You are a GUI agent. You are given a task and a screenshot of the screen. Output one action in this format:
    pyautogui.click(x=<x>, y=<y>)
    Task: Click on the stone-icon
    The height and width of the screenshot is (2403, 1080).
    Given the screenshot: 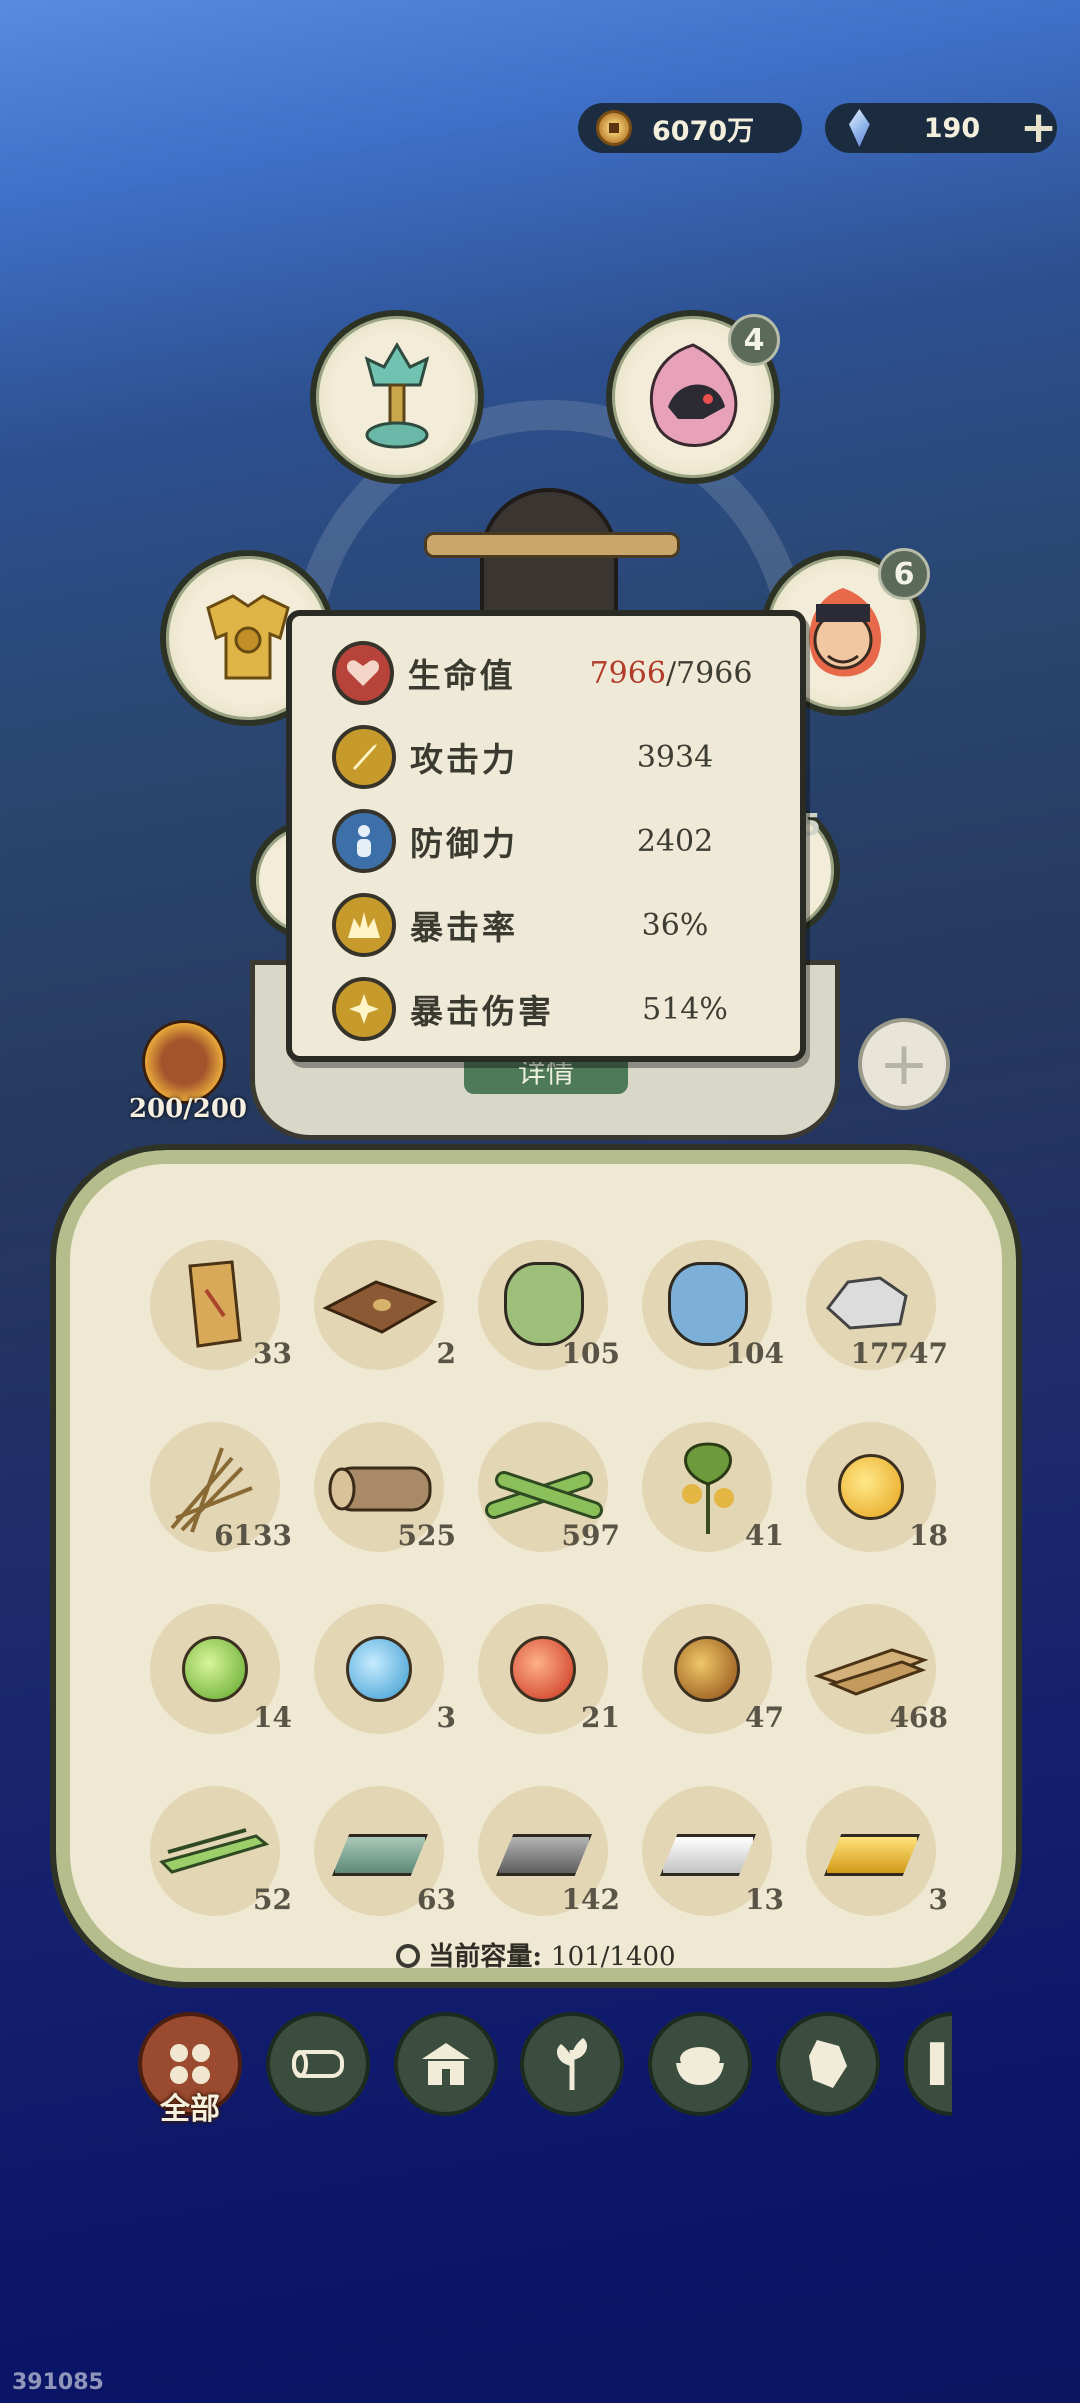 What is the action you would take?
    pyautogui.click(x=866, y=1303)
    